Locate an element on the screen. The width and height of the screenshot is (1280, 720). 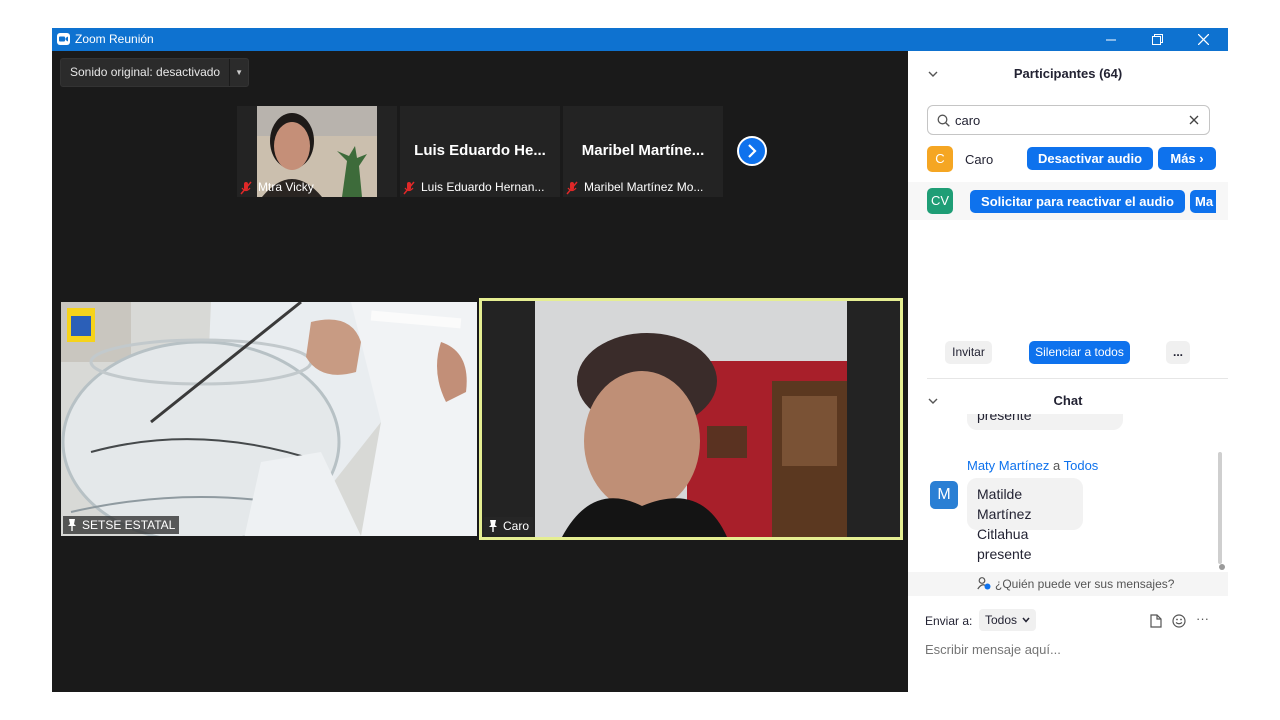
thumbnail-caption: Mtra Vicky is located at coordinates (317, 187).